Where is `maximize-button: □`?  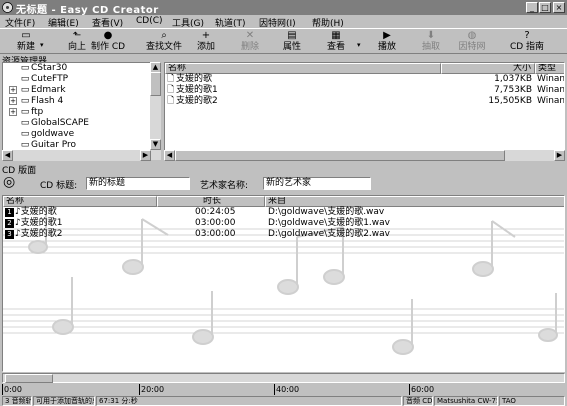 maximize-button: □ is located at coordinates (545, 7).